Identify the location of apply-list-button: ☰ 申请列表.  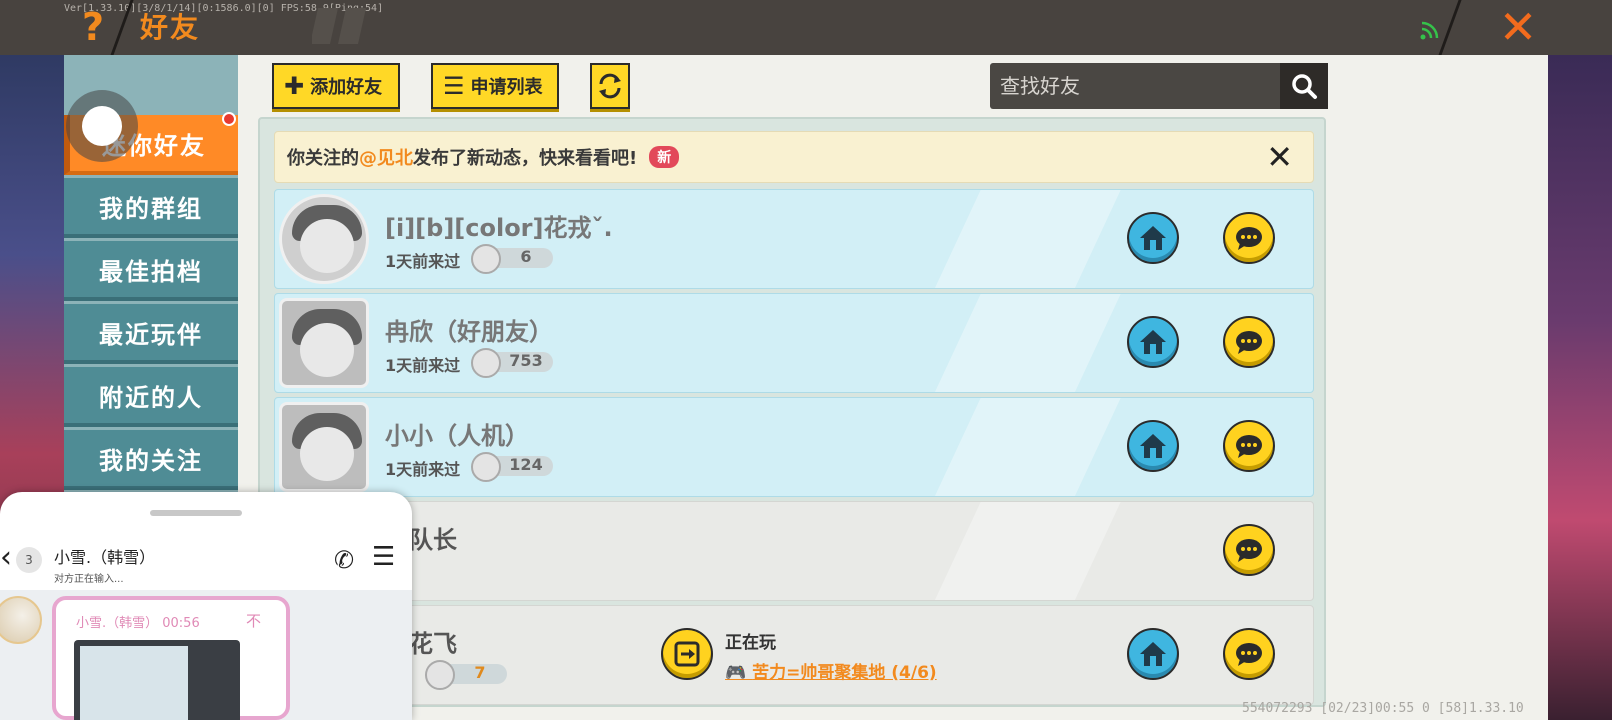
(495, 86).